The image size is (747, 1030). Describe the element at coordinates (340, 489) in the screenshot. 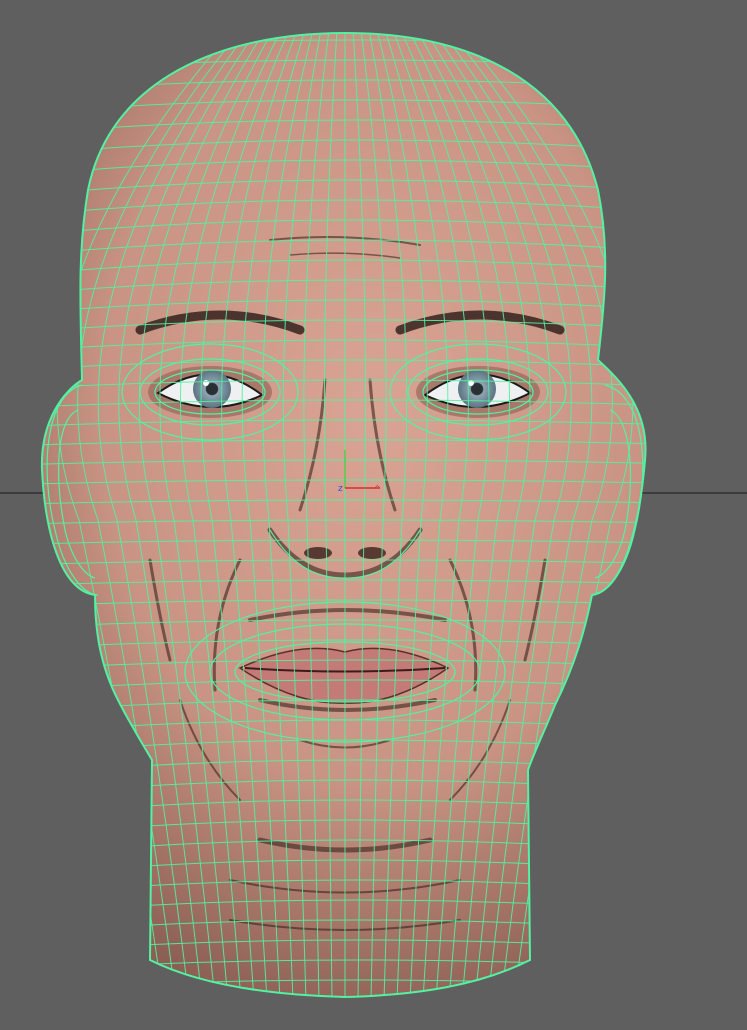

I see `z-axis-label: z` at that location.